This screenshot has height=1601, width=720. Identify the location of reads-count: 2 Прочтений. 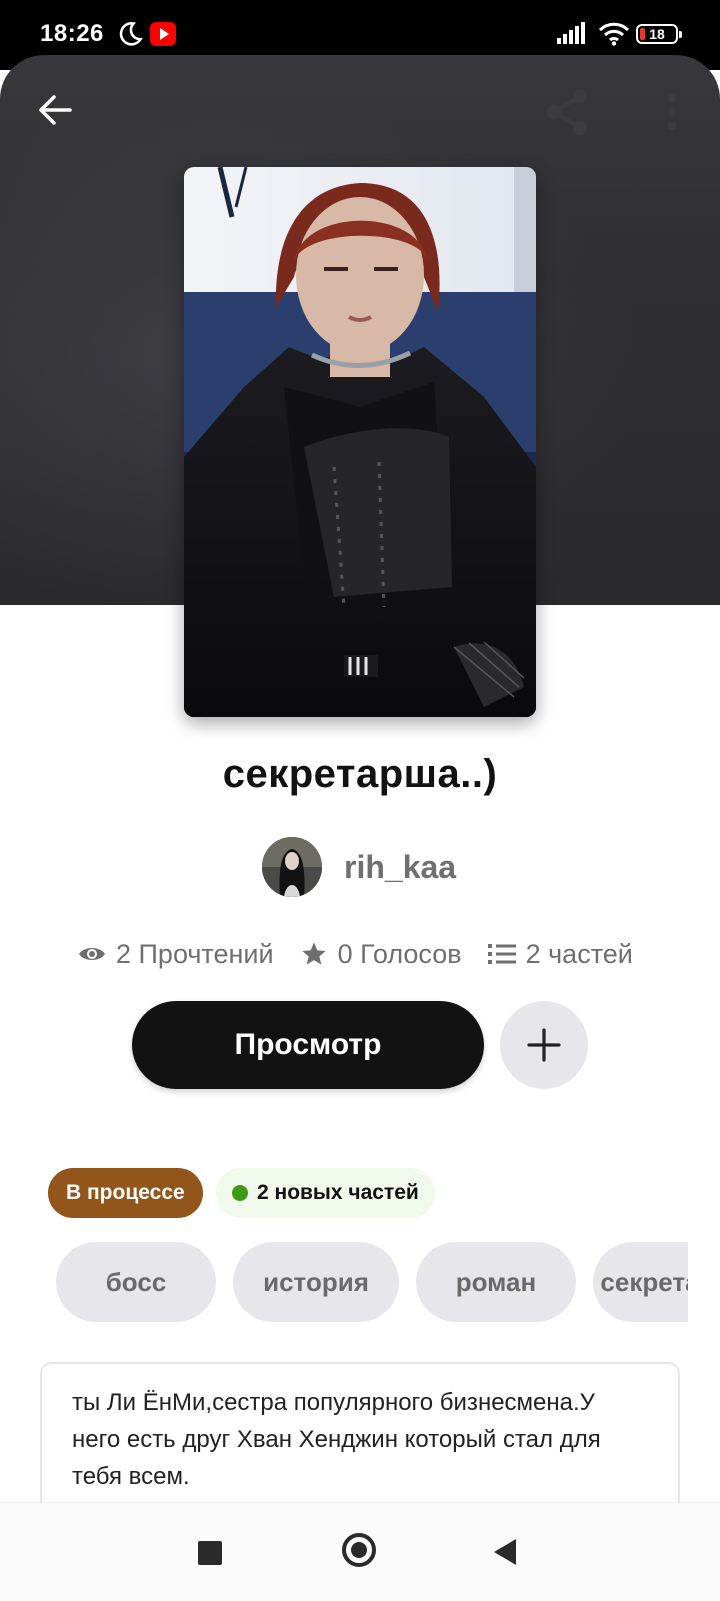
(195, 953).